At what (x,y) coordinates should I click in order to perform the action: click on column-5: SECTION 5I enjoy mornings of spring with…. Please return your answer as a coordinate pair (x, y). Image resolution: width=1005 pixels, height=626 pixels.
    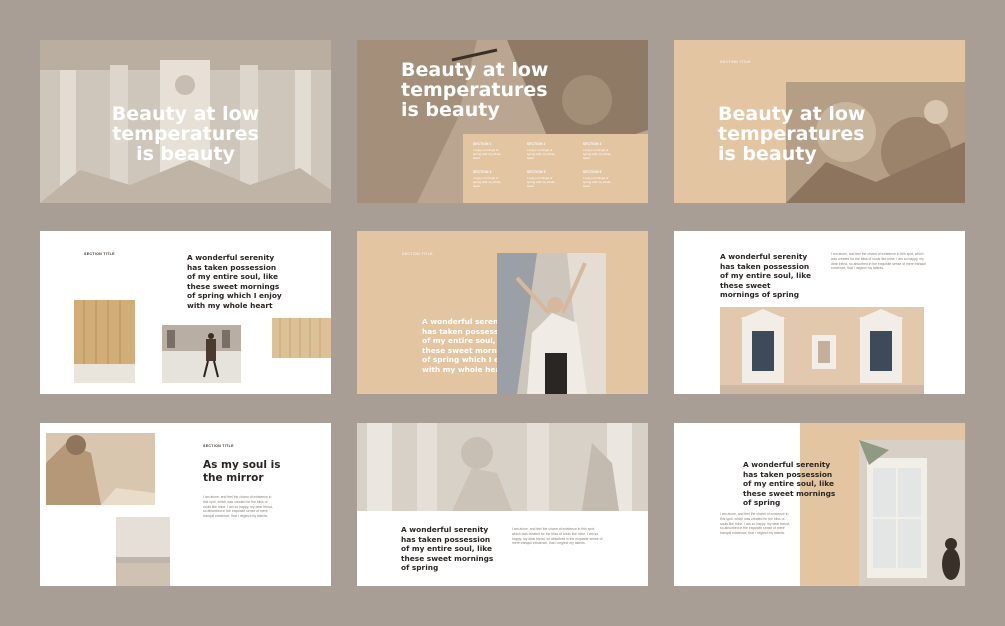
    Looking at the image, I should click on (541, 179).